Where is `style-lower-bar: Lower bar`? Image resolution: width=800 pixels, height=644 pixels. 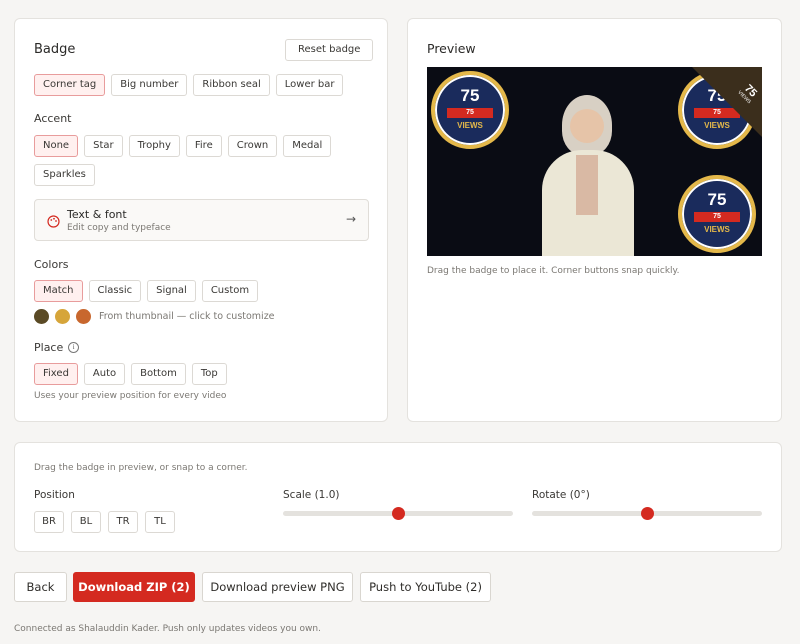
style-lower-bar: Lower bar is located at coordinates (309, 85).